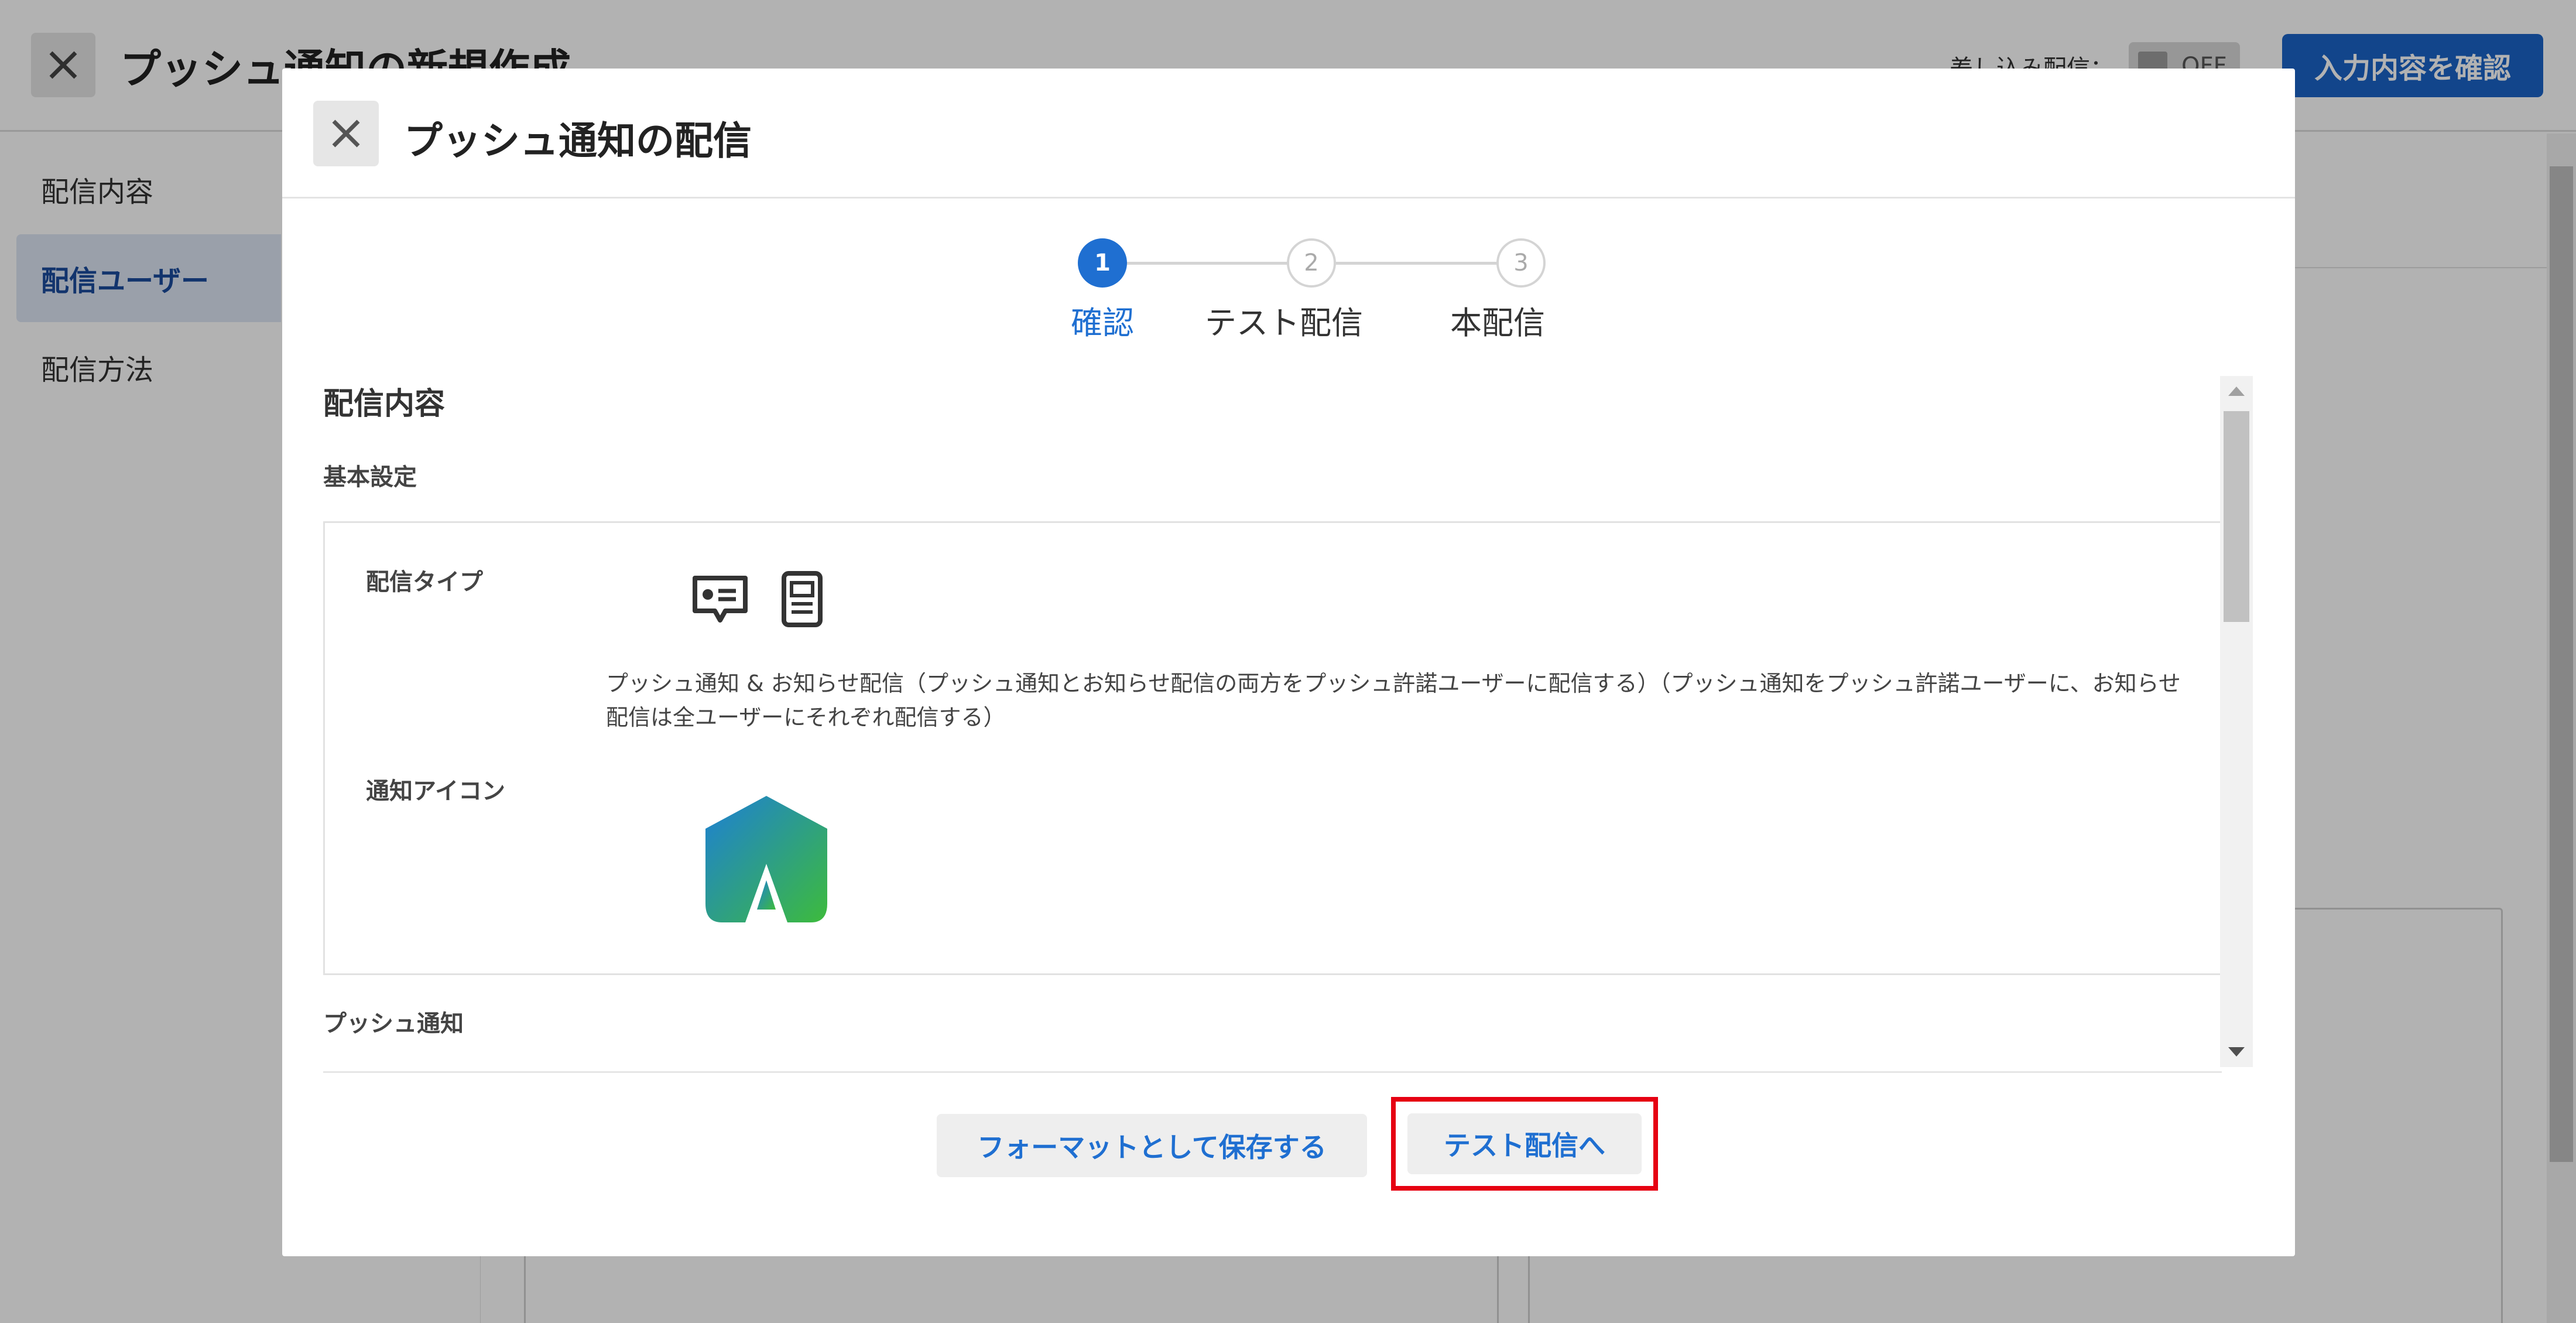 The image size is (2576, 1323). I want to click on scroll-down-icon, so click(2236, 1052).